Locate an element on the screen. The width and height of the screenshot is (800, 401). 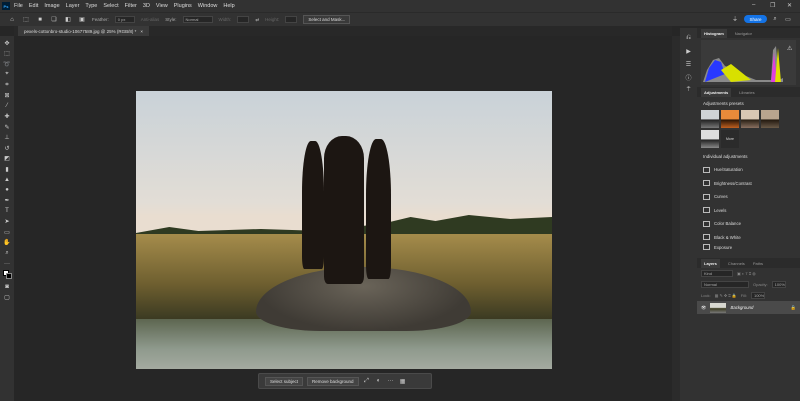
type-tool-icon: T is located at coordinates (7, 211).